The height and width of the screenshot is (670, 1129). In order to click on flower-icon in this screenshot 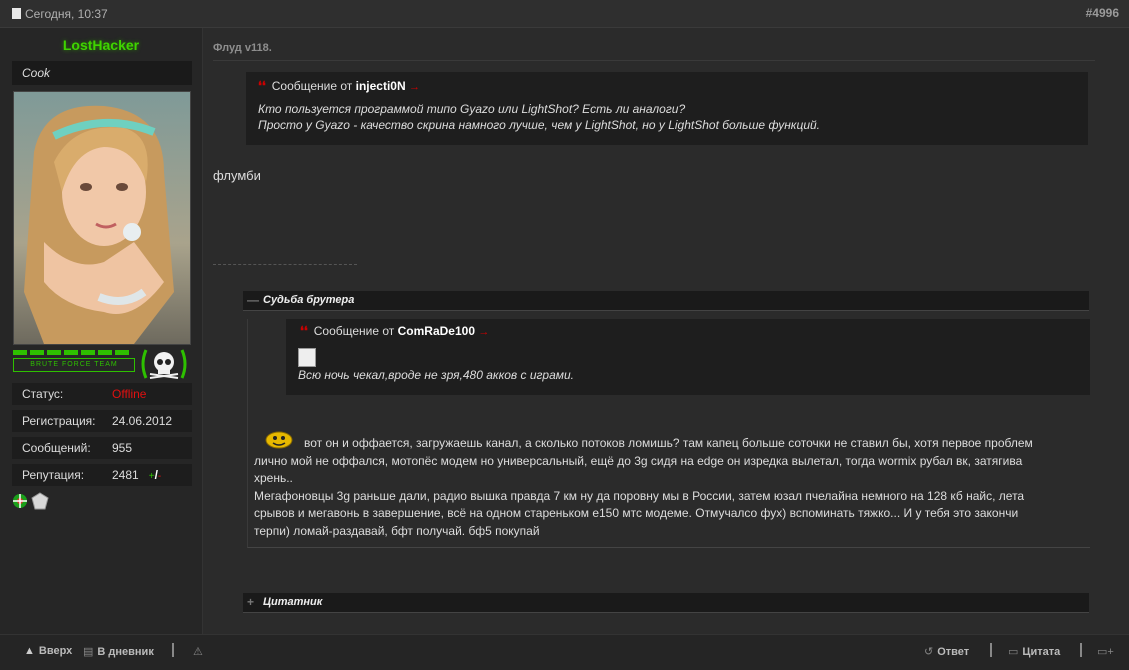, I will do `click(20, 501)`.